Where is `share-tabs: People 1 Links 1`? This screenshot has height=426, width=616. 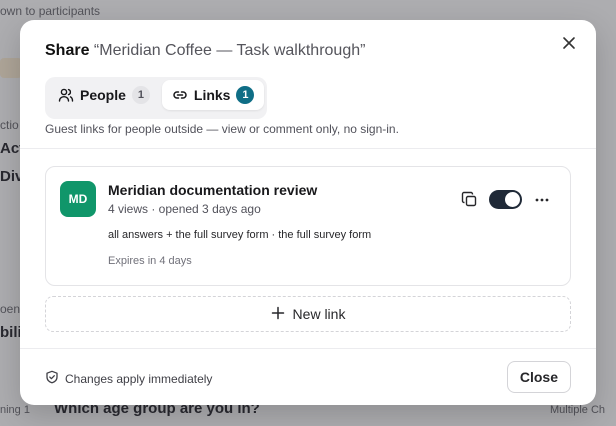 share-tabs: People 1 Links 1 is located at coordinates (156, 98).